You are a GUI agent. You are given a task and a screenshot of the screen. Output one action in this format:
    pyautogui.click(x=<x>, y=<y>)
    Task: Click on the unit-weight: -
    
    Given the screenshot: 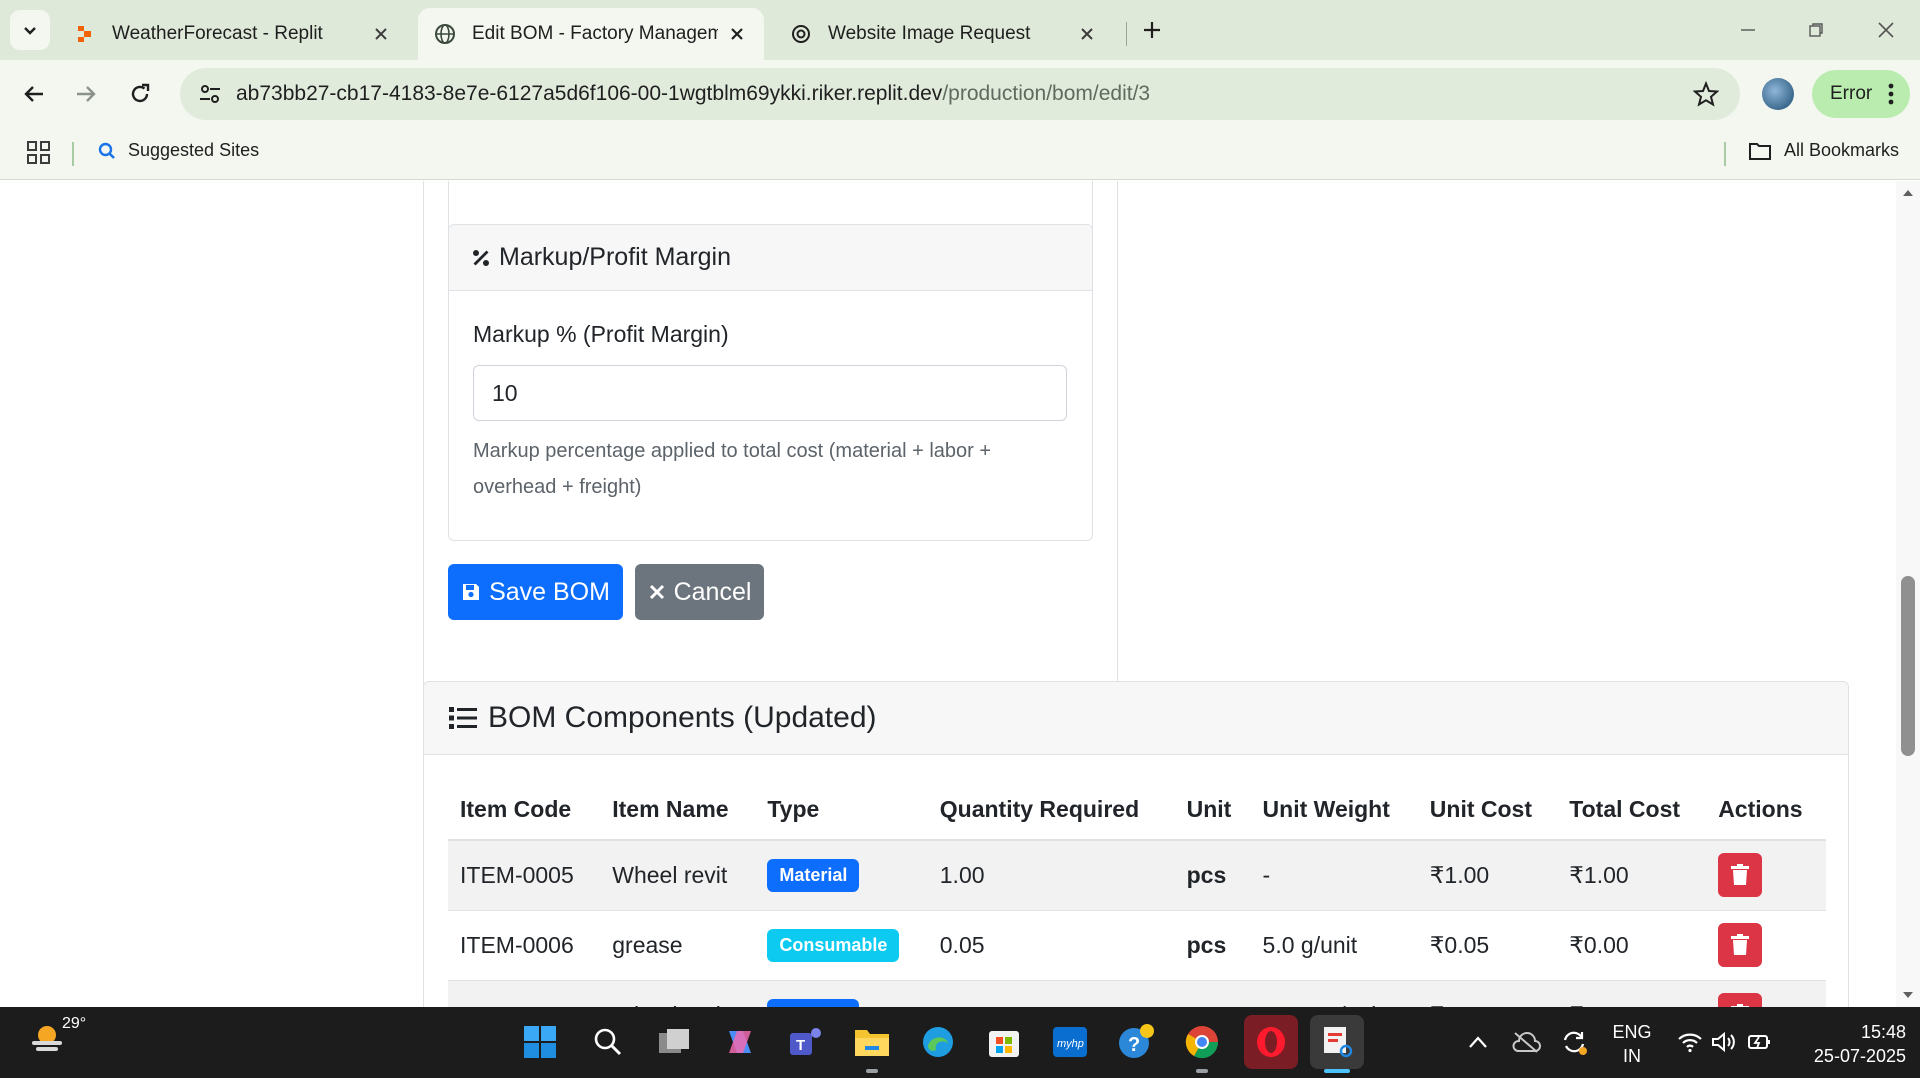 What is the action you would take?
    pyautogui.click(x=1334, y=875)
    